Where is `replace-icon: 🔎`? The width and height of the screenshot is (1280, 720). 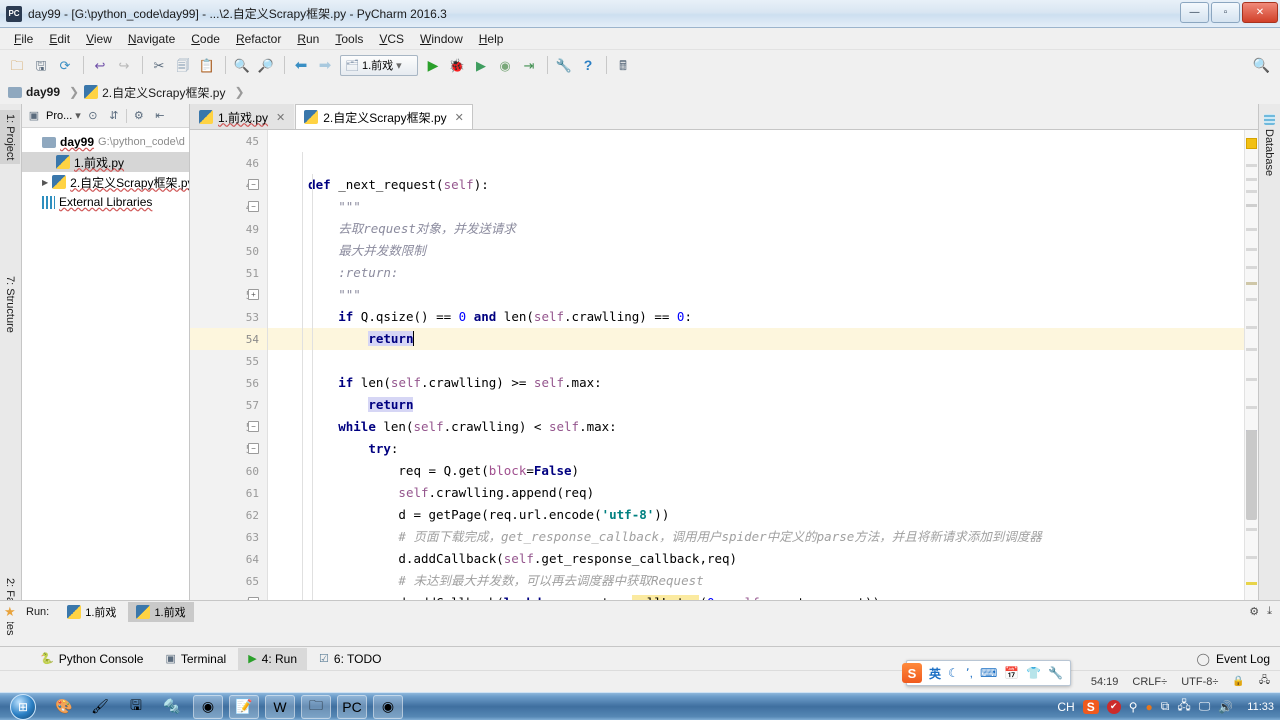
replace-icon: 🔎 is located at coordinates (266, 65).